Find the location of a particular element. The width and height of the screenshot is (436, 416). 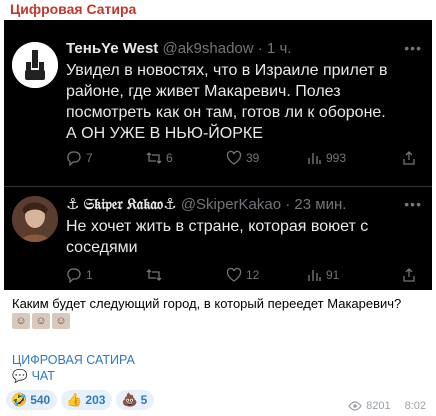

custom-emoji-row: ☺ ☺ ☺ is located at coordinates (41, 321).